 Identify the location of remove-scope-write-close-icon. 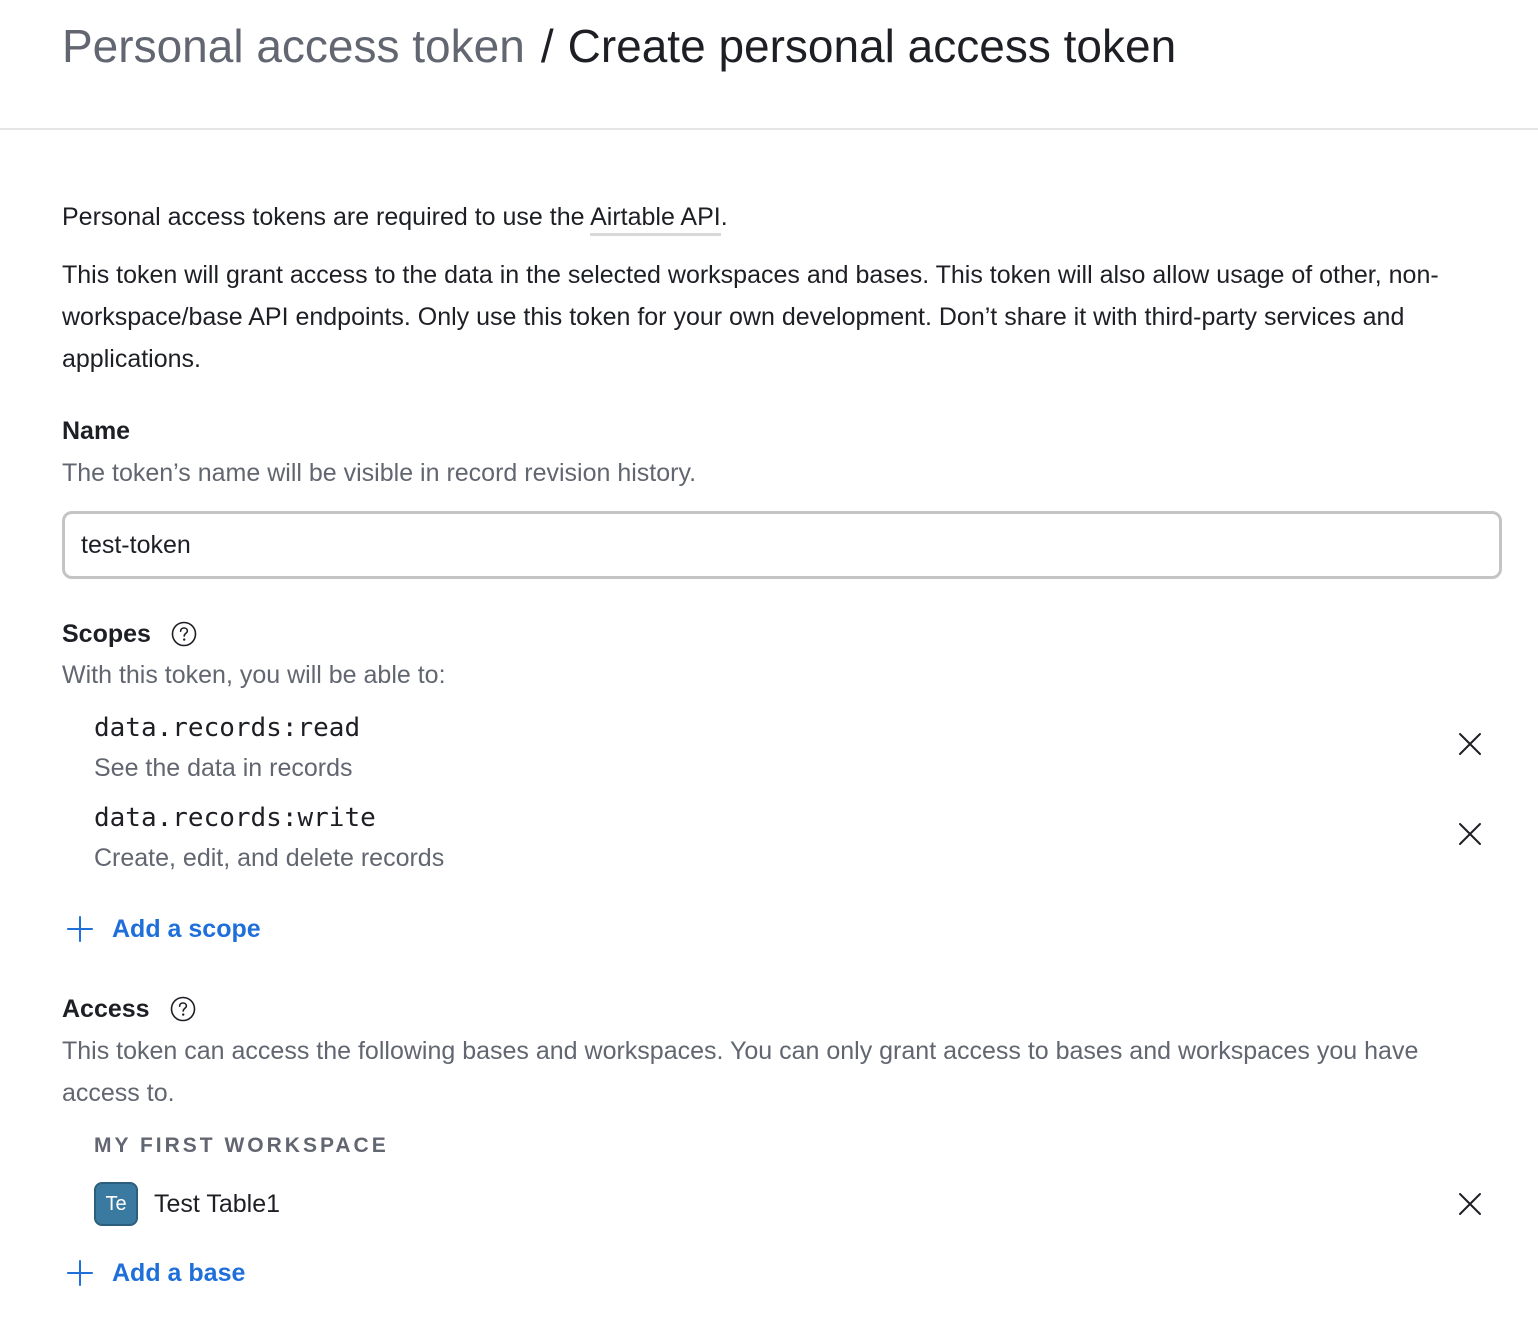
(1470, 834).